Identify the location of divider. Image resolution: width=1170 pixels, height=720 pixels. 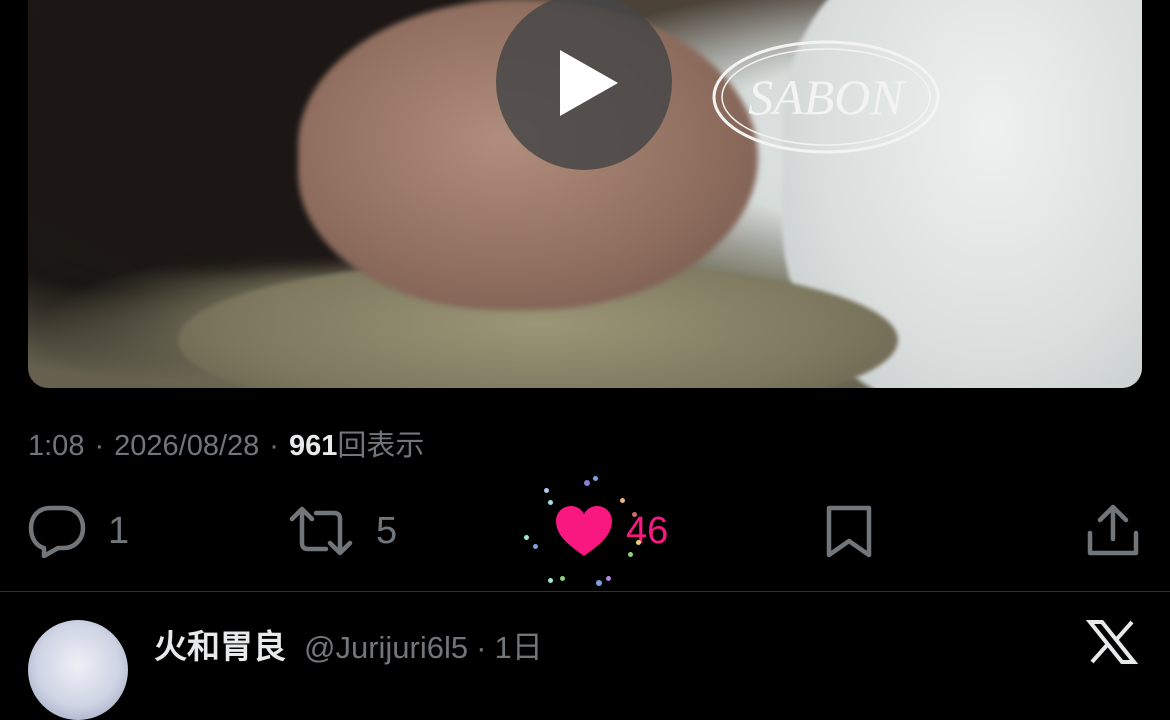
(585, 591).